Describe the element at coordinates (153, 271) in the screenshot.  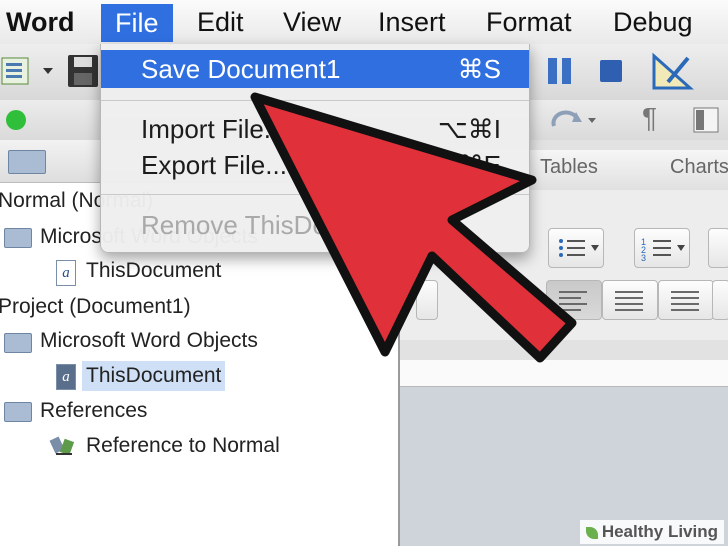
I see `tree-item-thisdocument-normal: ThisDocument` at that location.